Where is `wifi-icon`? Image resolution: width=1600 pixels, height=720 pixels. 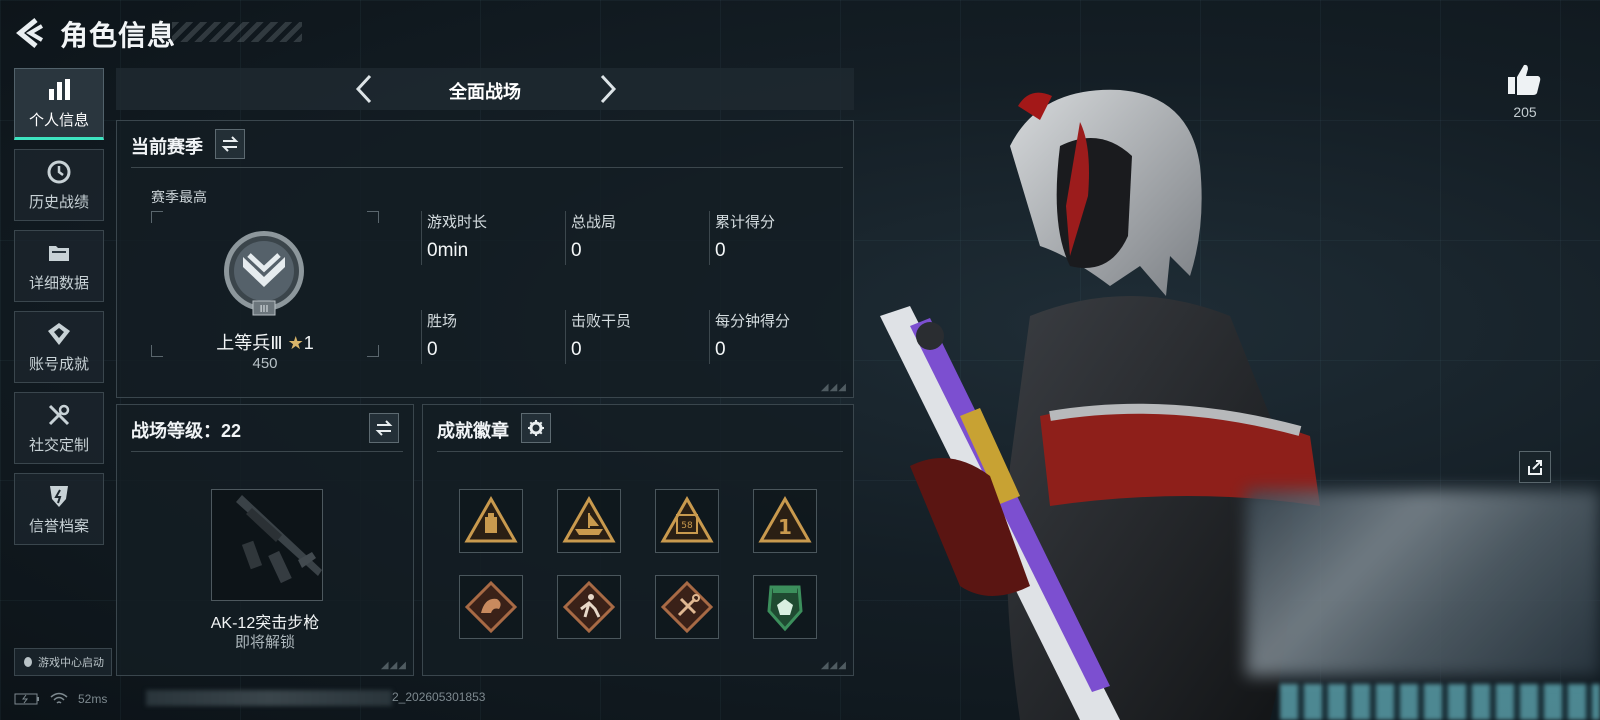
wifi-icon is located at coordinates (59, 698).